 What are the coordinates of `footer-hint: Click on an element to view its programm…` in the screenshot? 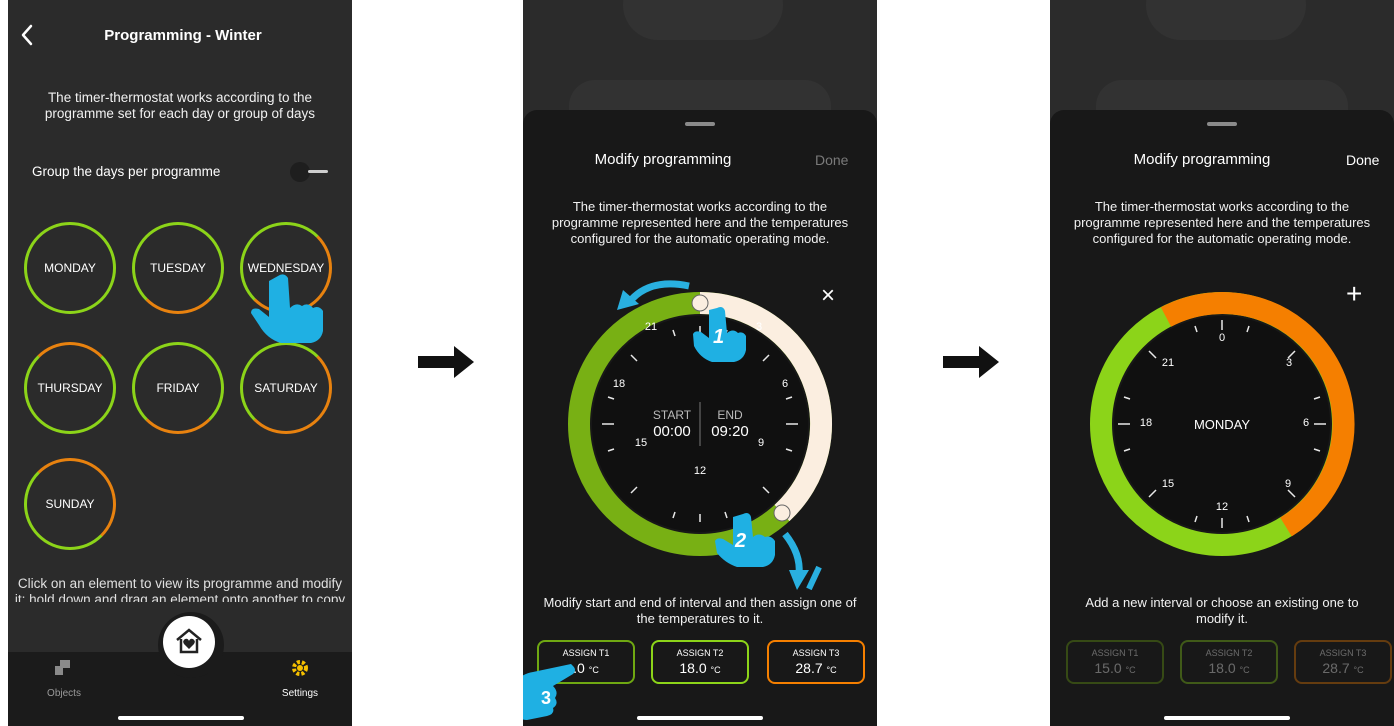 It's located at (180, 589).